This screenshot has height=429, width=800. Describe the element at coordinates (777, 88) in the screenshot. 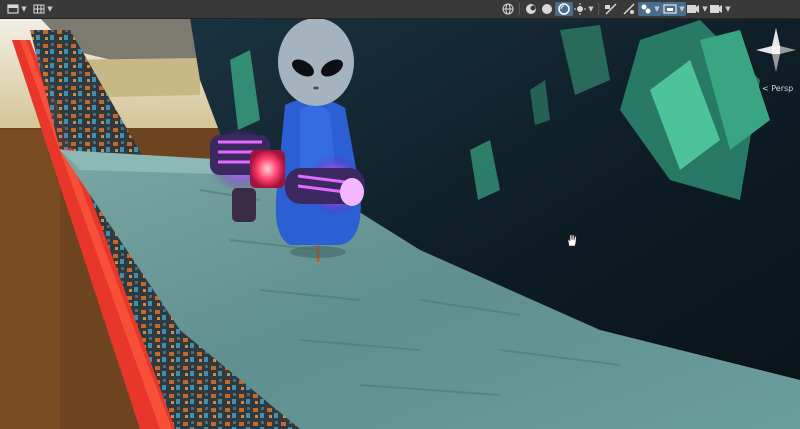

I see `projection-label: < Persp` at that location.